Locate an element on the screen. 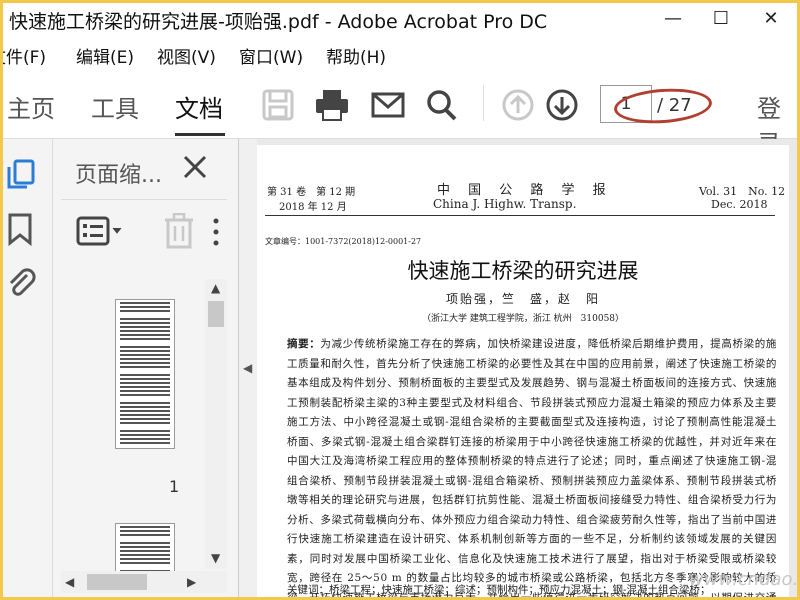 The height and width of the screenshot is (600, 800). panel-divider is located at coordinates (144, 199).